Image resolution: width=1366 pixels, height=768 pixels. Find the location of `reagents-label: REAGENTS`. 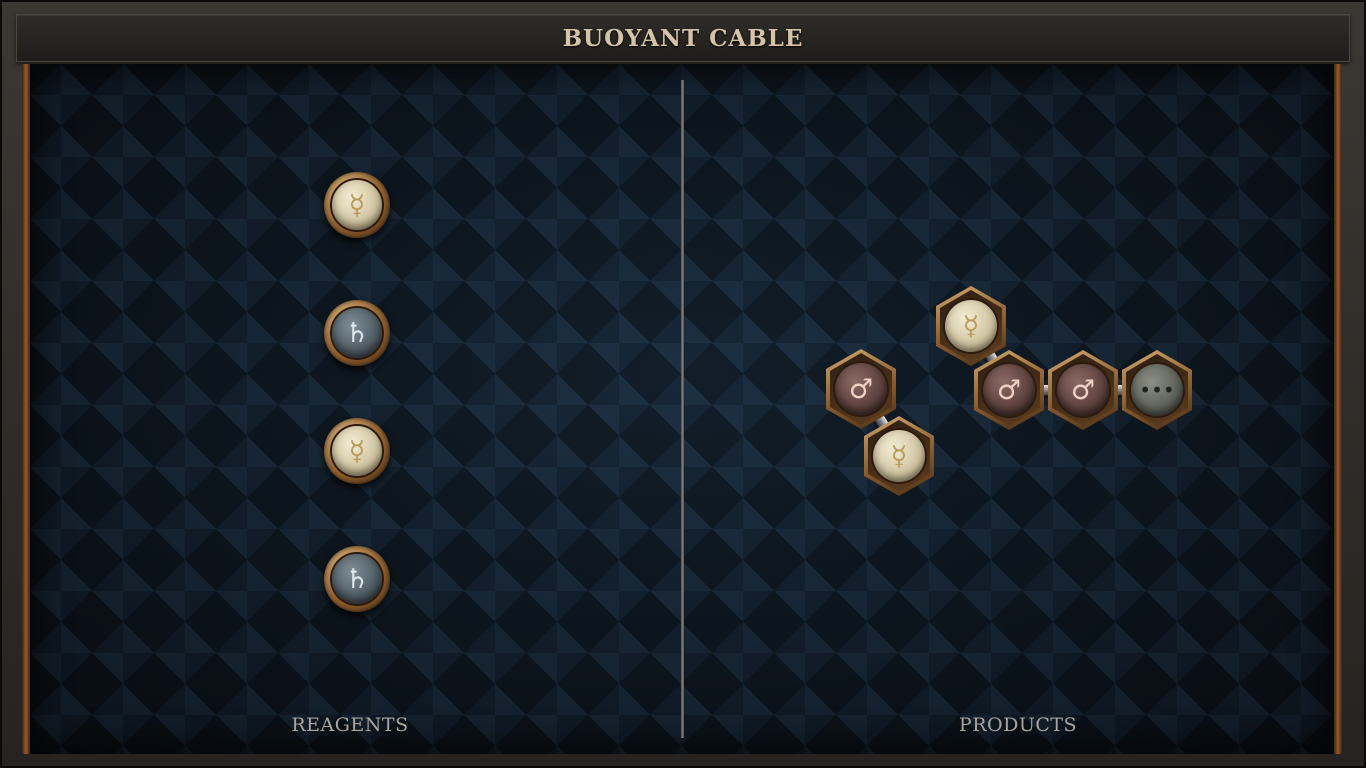

reagents-label: REAGENTS is located at coordinates (350, 725).